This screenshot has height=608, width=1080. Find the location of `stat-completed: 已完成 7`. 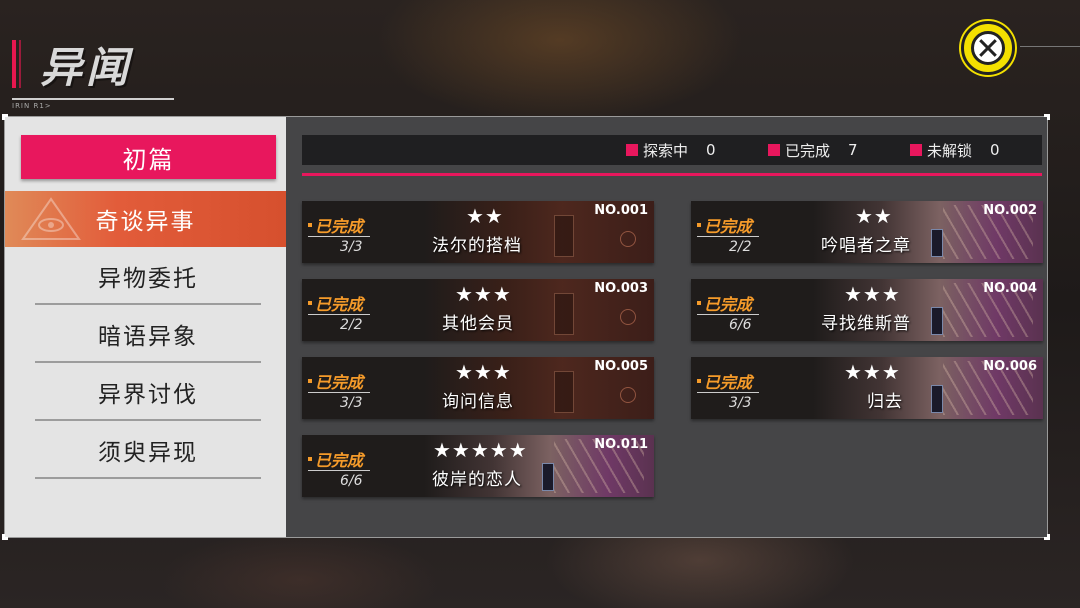

stat-completed: 已完成 7 is located at coordinates (813, 150).